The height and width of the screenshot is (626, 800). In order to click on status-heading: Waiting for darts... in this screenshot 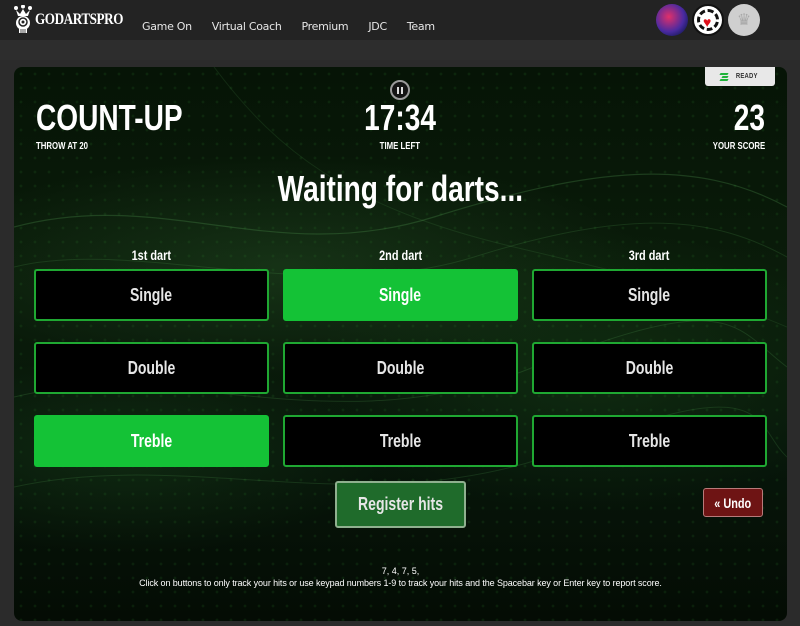, I will do `click(400, 188)`.